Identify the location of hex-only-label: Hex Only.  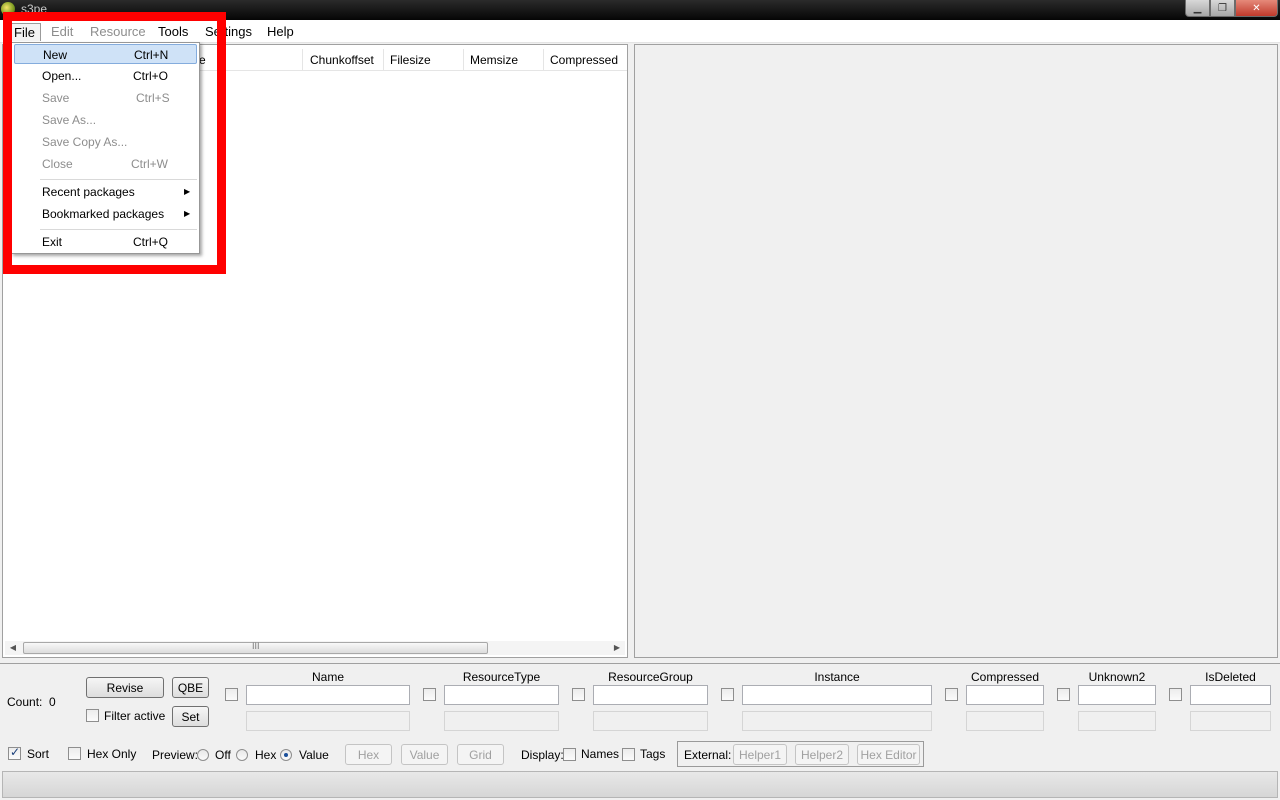
(112, 754).